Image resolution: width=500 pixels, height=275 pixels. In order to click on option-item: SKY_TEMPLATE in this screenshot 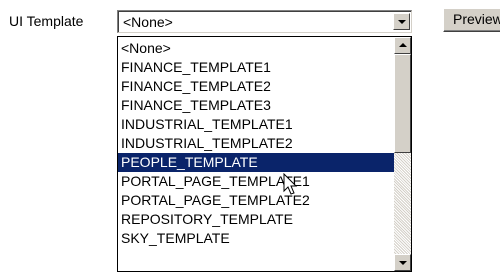, I will do `click(256, 238)`.